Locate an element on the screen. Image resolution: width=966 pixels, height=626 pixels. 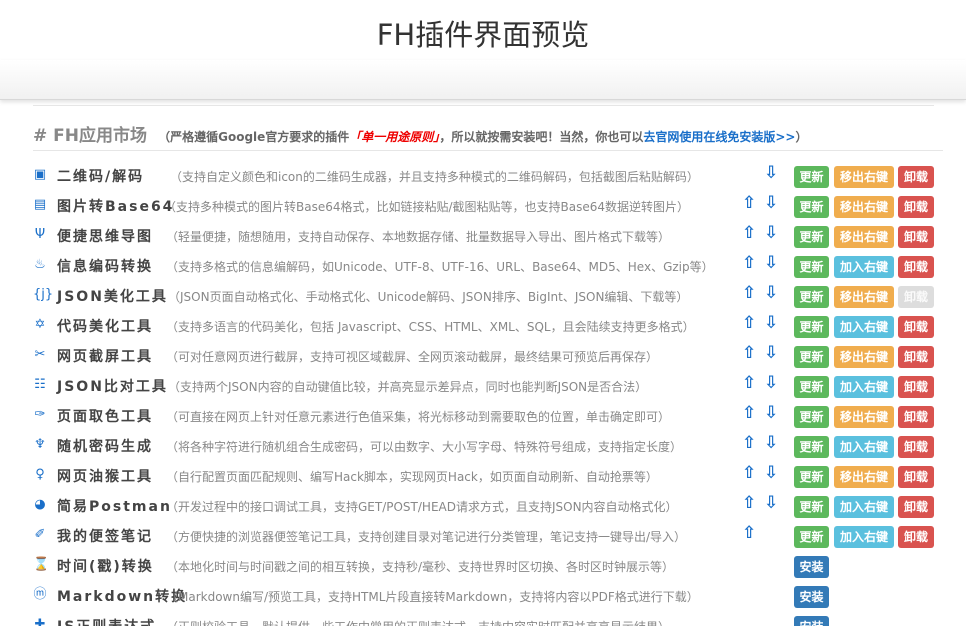
online-version-link: 去官网使用在线免安装版>> is located at coordinates (719, 137).